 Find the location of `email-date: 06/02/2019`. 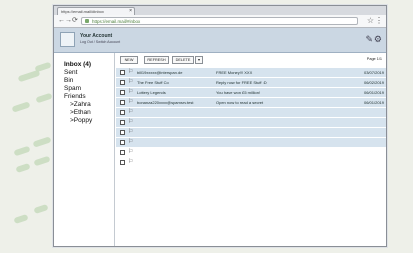

email-date: 06/02/2019 is located at coordinates (373, 82).